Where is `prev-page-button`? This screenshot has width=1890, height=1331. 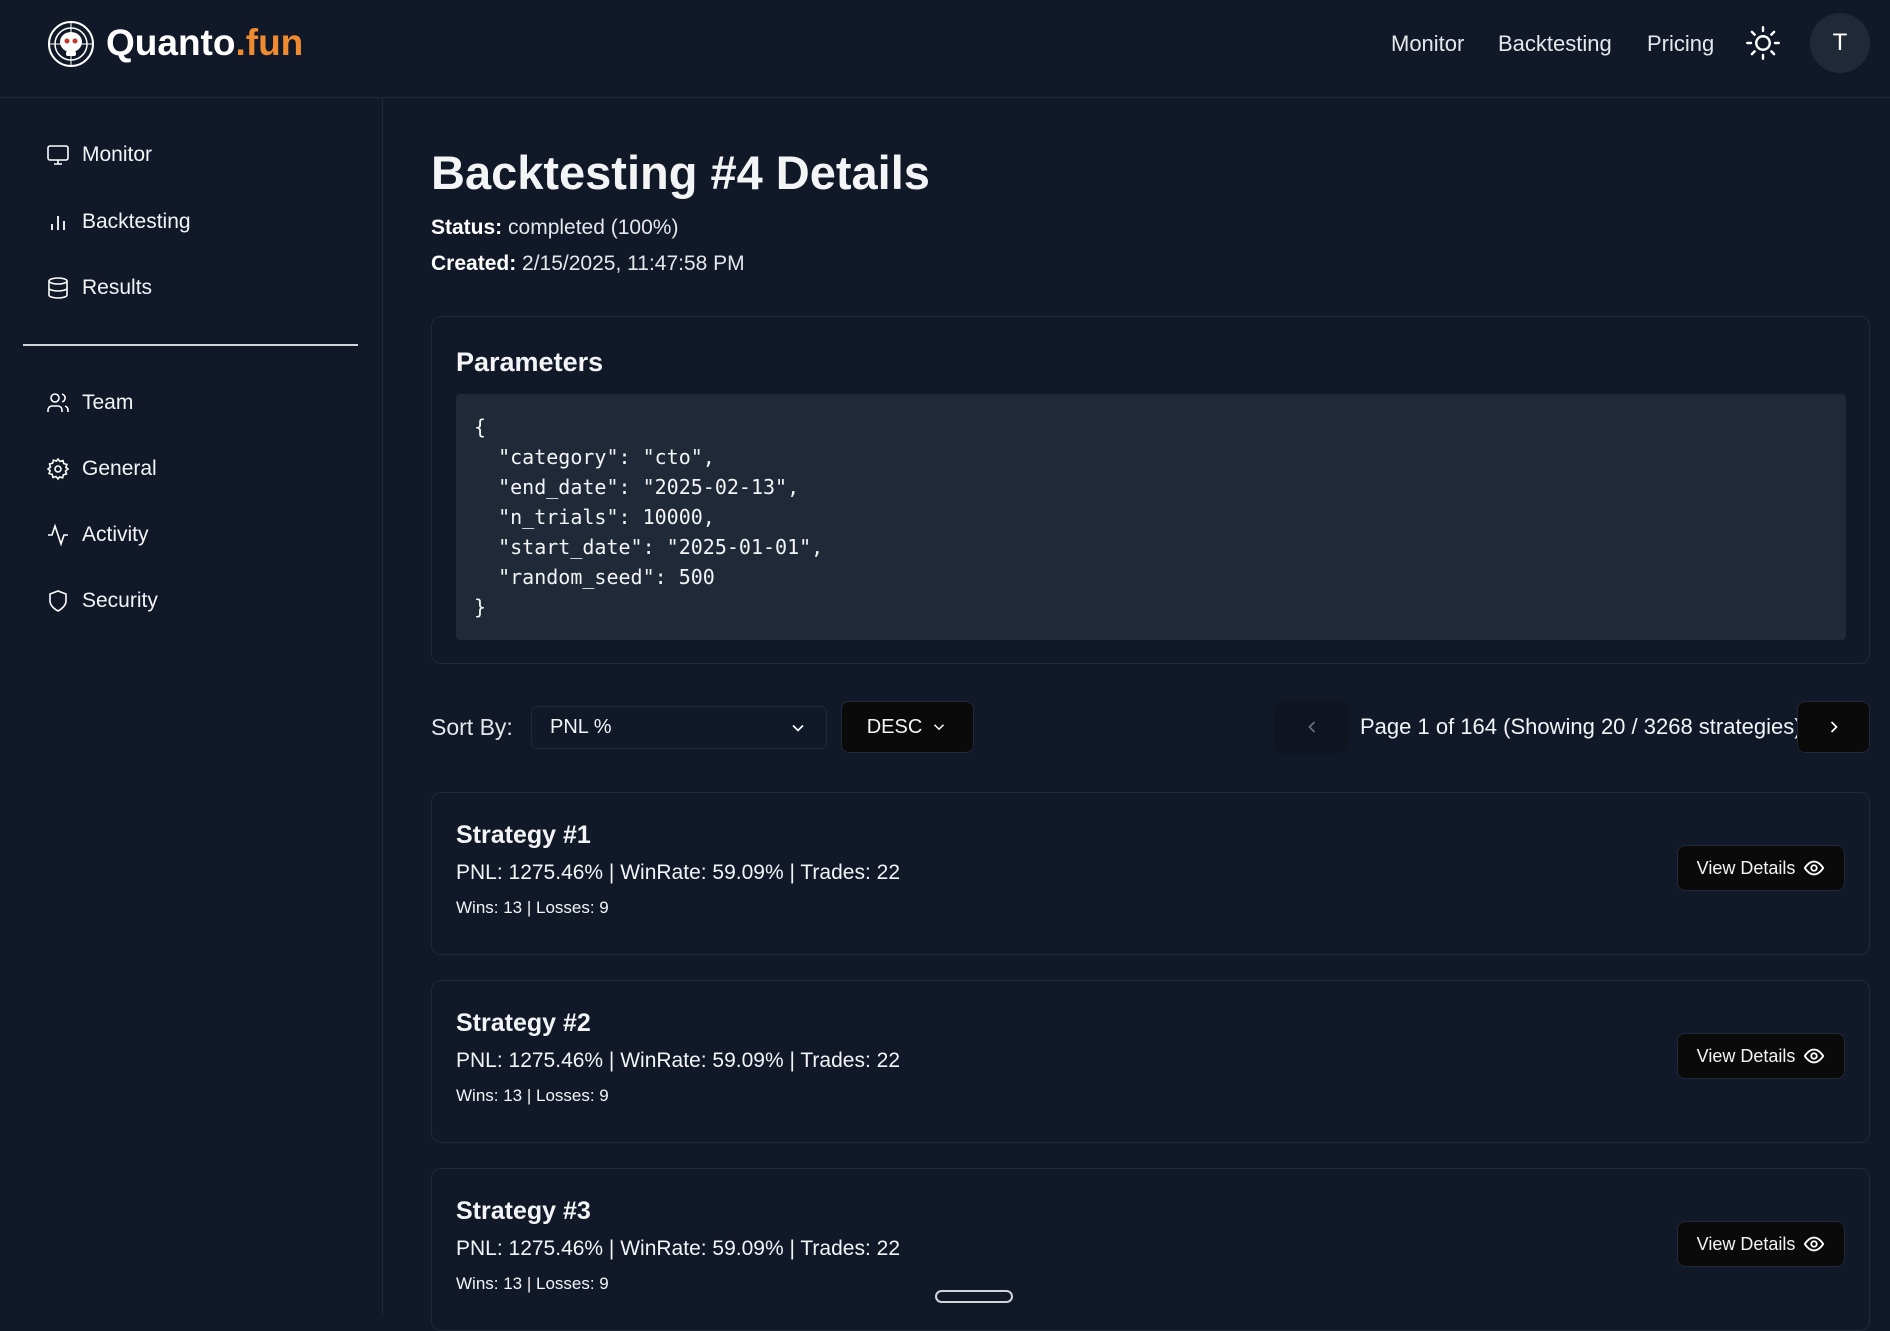 prev-page-button is located at coordinates (1311, 727).